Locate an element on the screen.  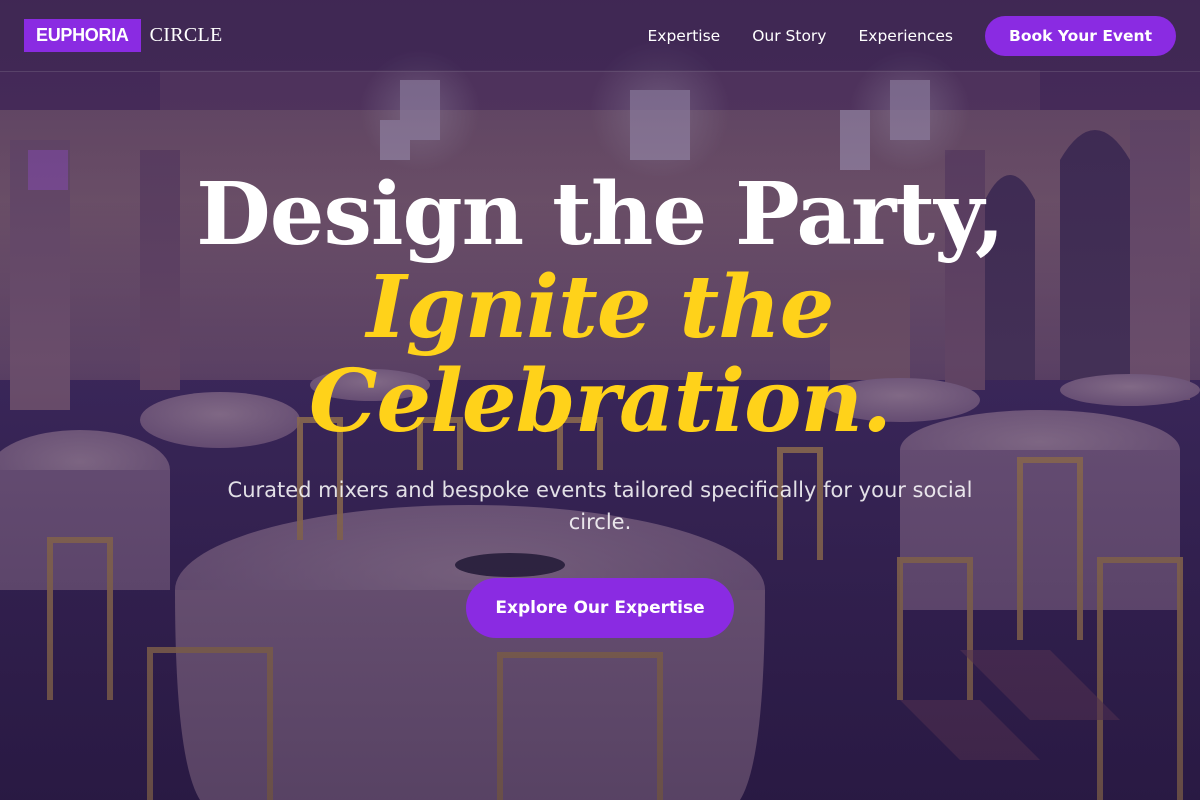
site-logo: EUPHORIA CIRCLE is located at coordinates (123, 35).